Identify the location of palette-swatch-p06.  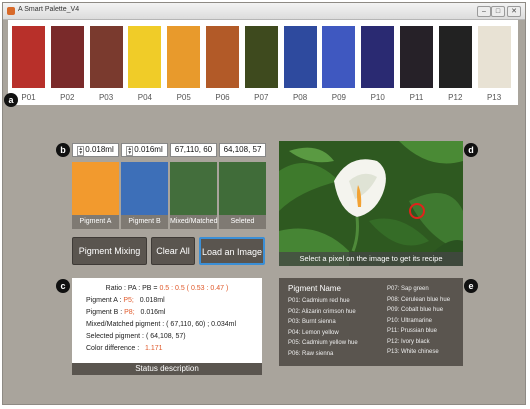
(222, 57).